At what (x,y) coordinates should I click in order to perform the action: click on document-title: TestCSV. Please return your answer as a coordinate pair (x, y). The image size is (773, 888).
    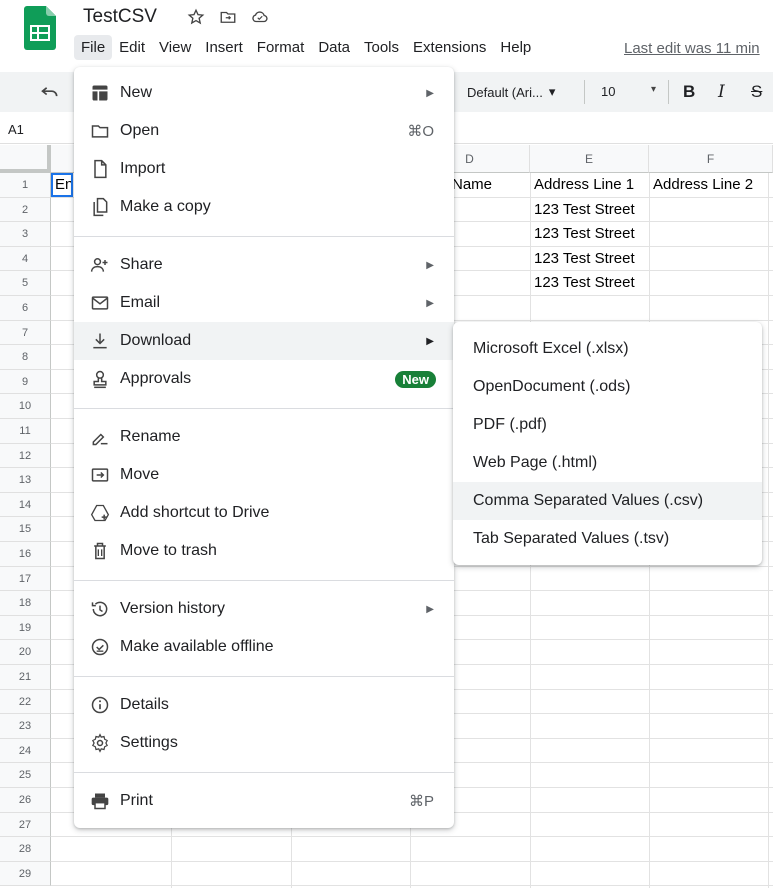
    Looking at the image, I should click on (120, 17).